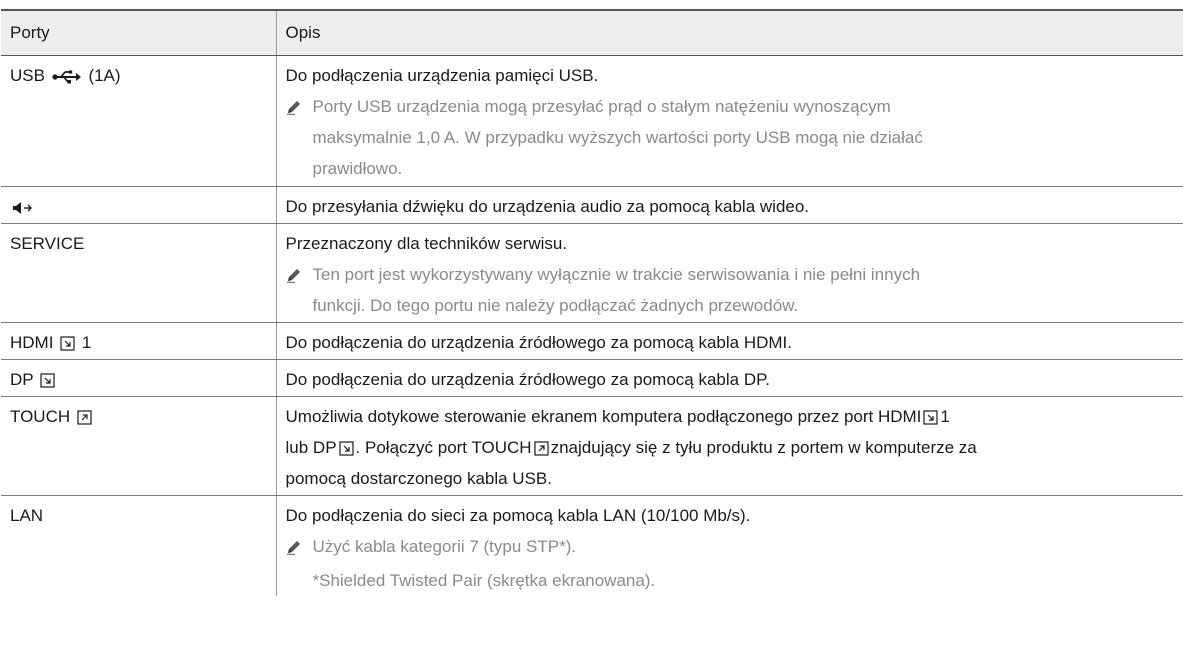 The height and width of the screenshot is (670, 1183). What do you see at coordinates (138, 273) in the screenshot?
I see `port-cell-service: SERVICE` at bounding box center [138, 273].